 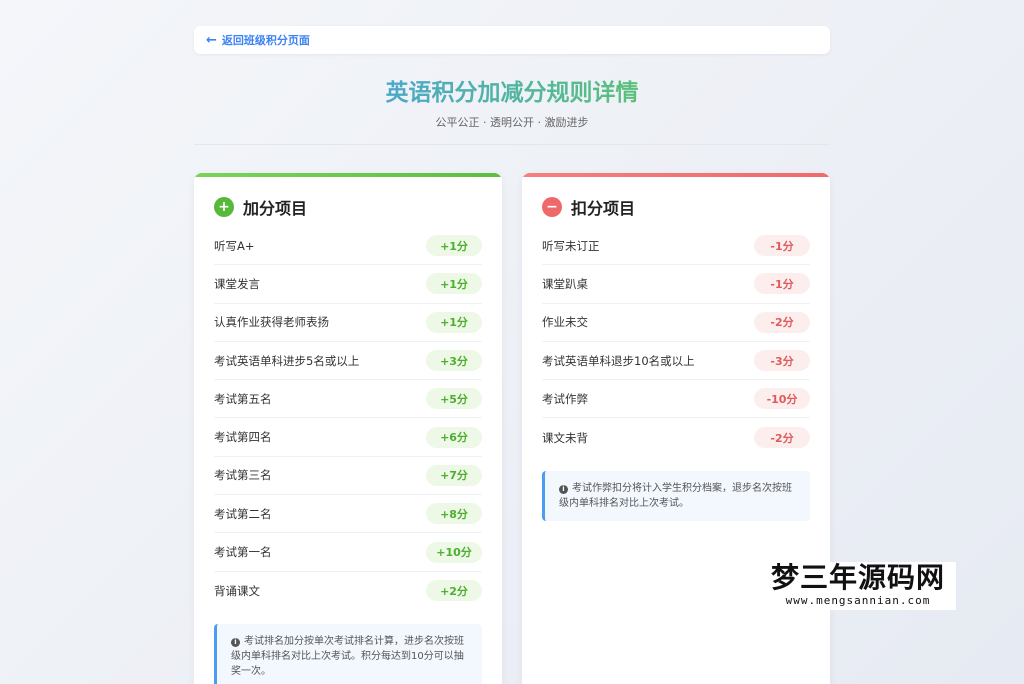 I want to click on note-text: 考试作弊扣分将计入学生积分档案，退步名次按班级内单科排名对比上次考试。, so click(x=675, y=495).